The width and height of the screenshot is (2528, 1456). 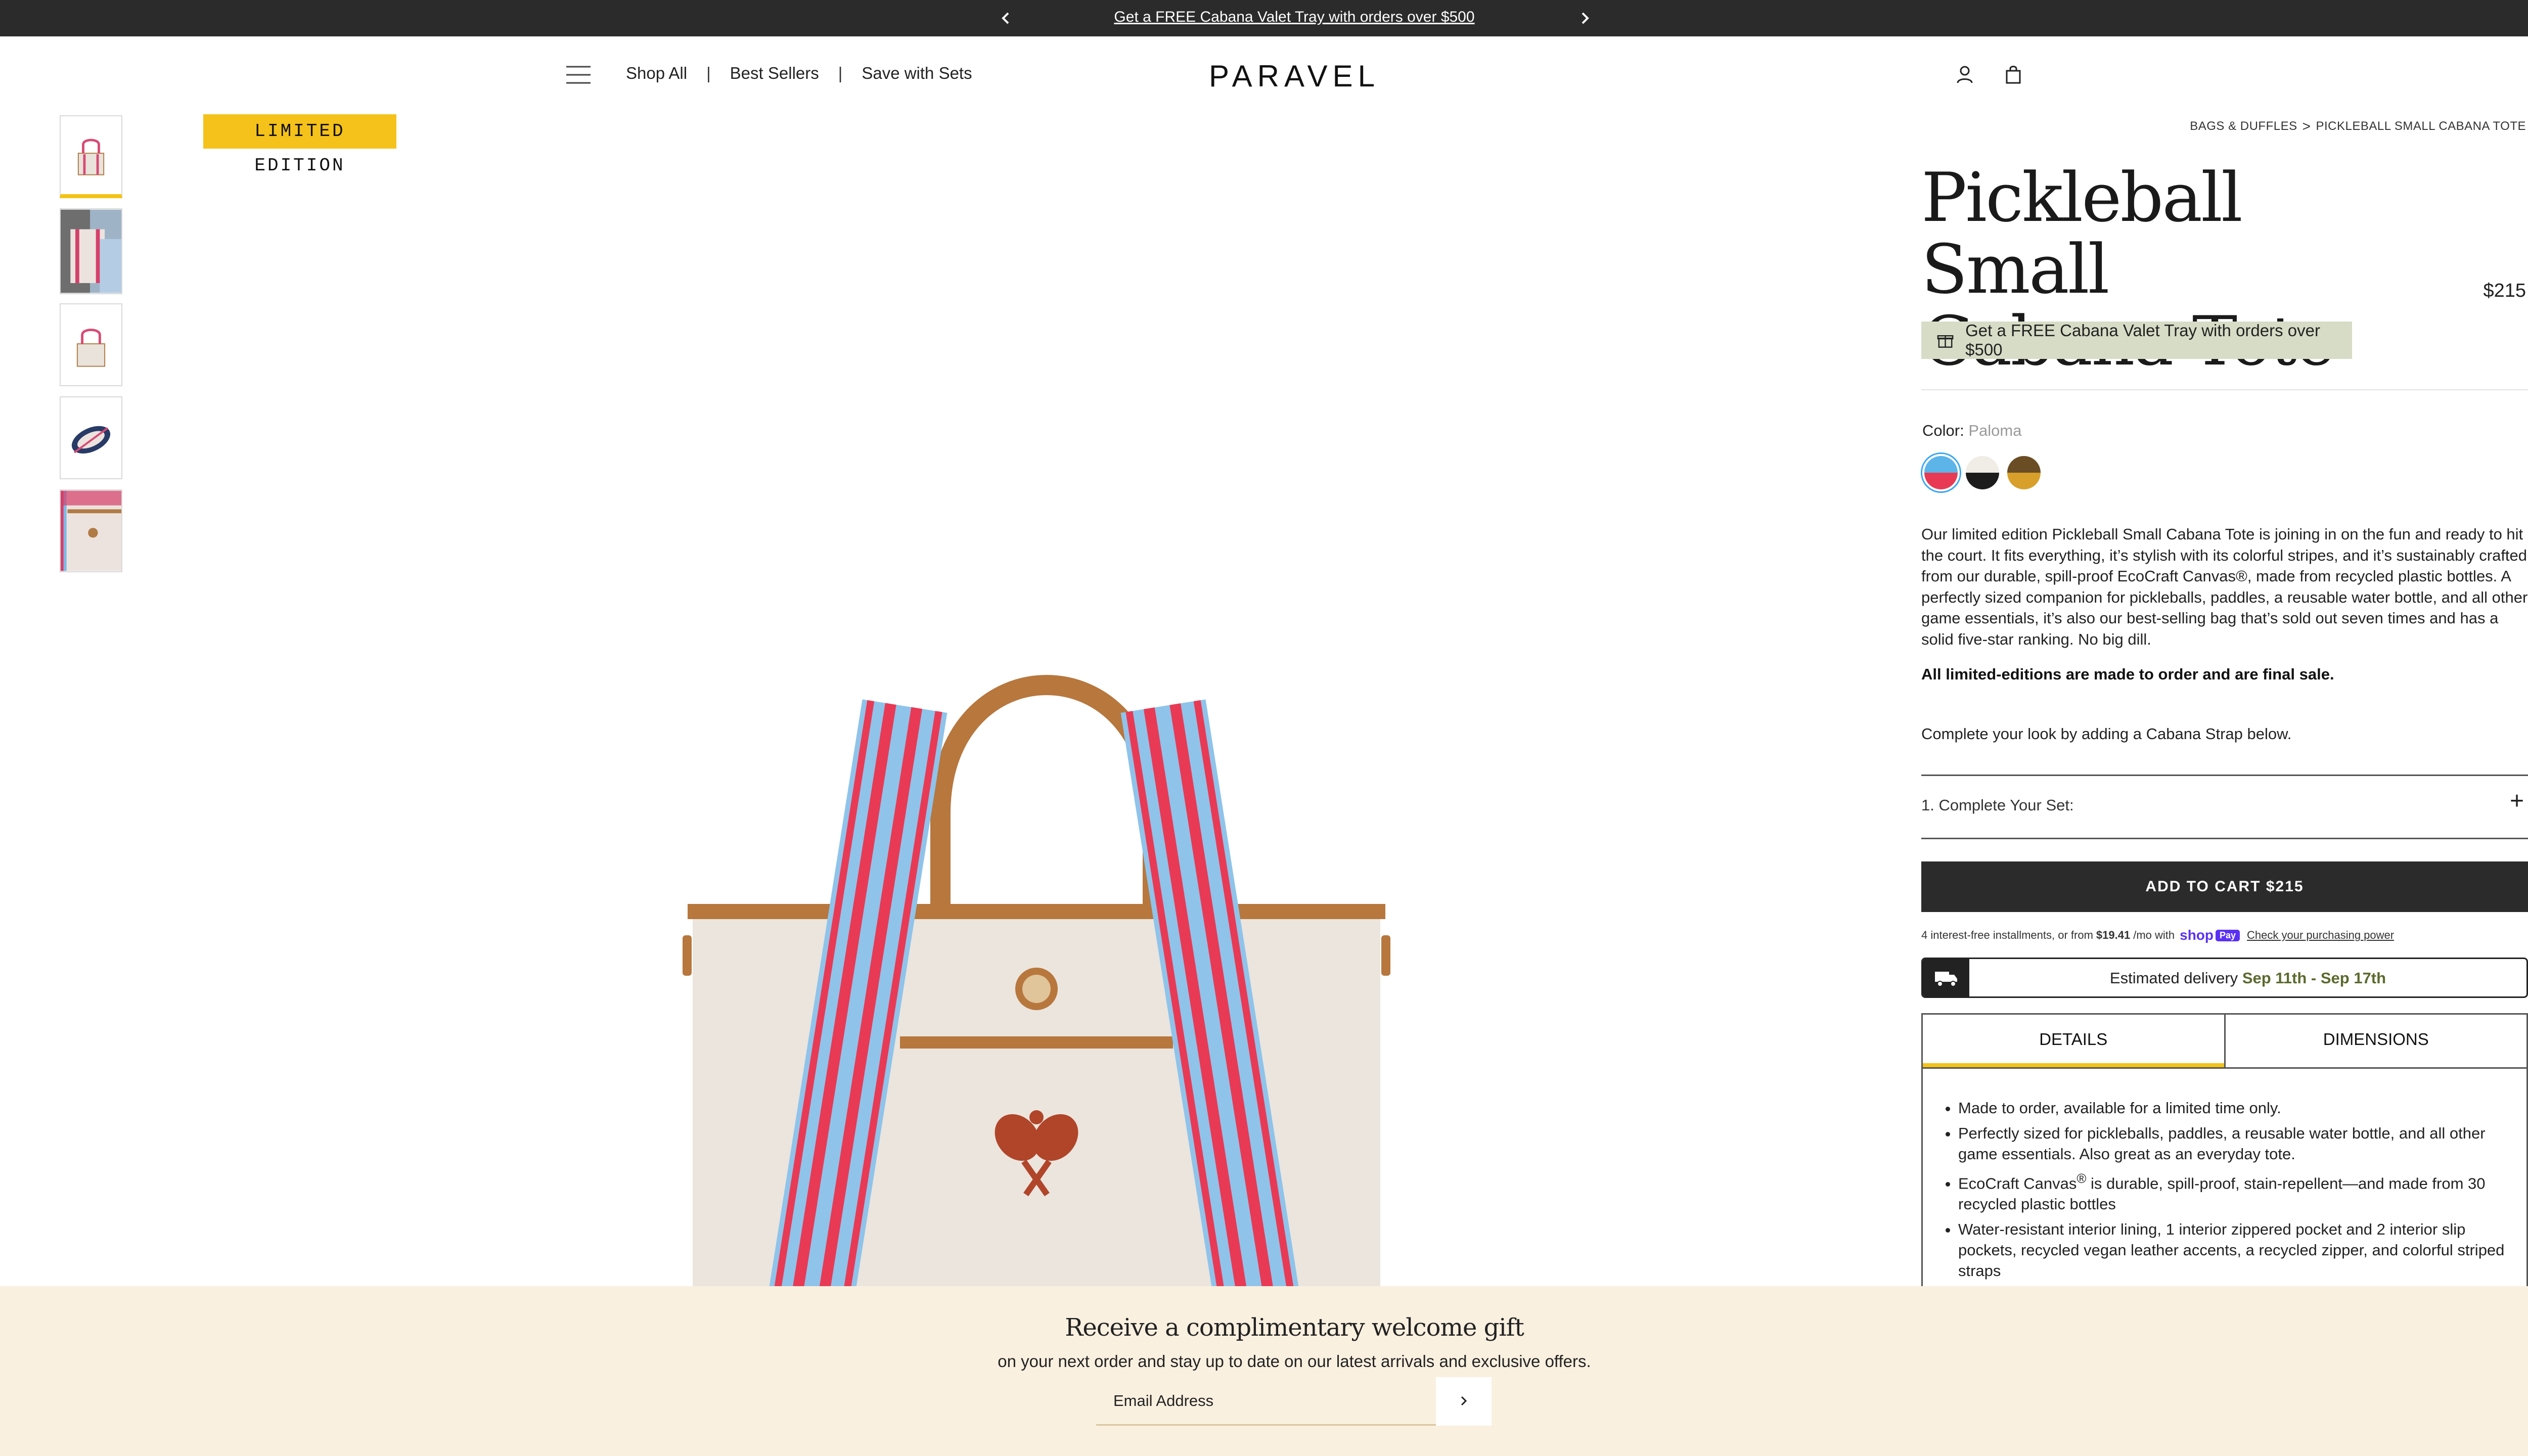 What do you see at coordinates (300, 148) in the screenshot?
I see `badge-label: LIMITED EDITION` at bounding box center [300, 148].